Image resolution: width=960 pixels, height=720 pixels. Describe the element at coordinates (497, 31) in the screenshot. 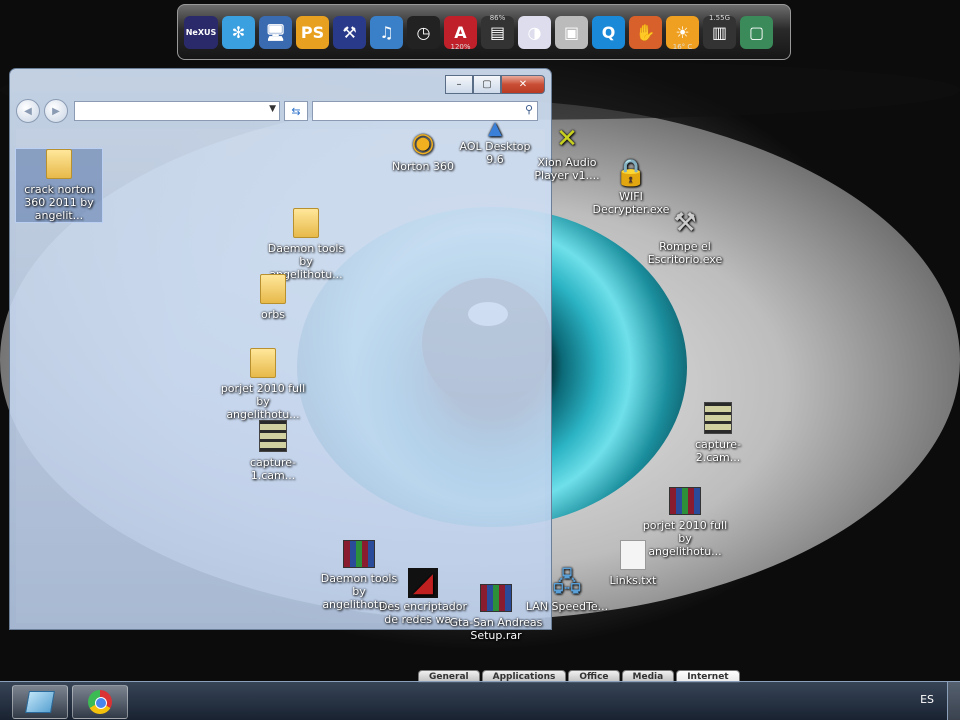

I see `cpu-meter-icon: ▤ 86%` at that location.